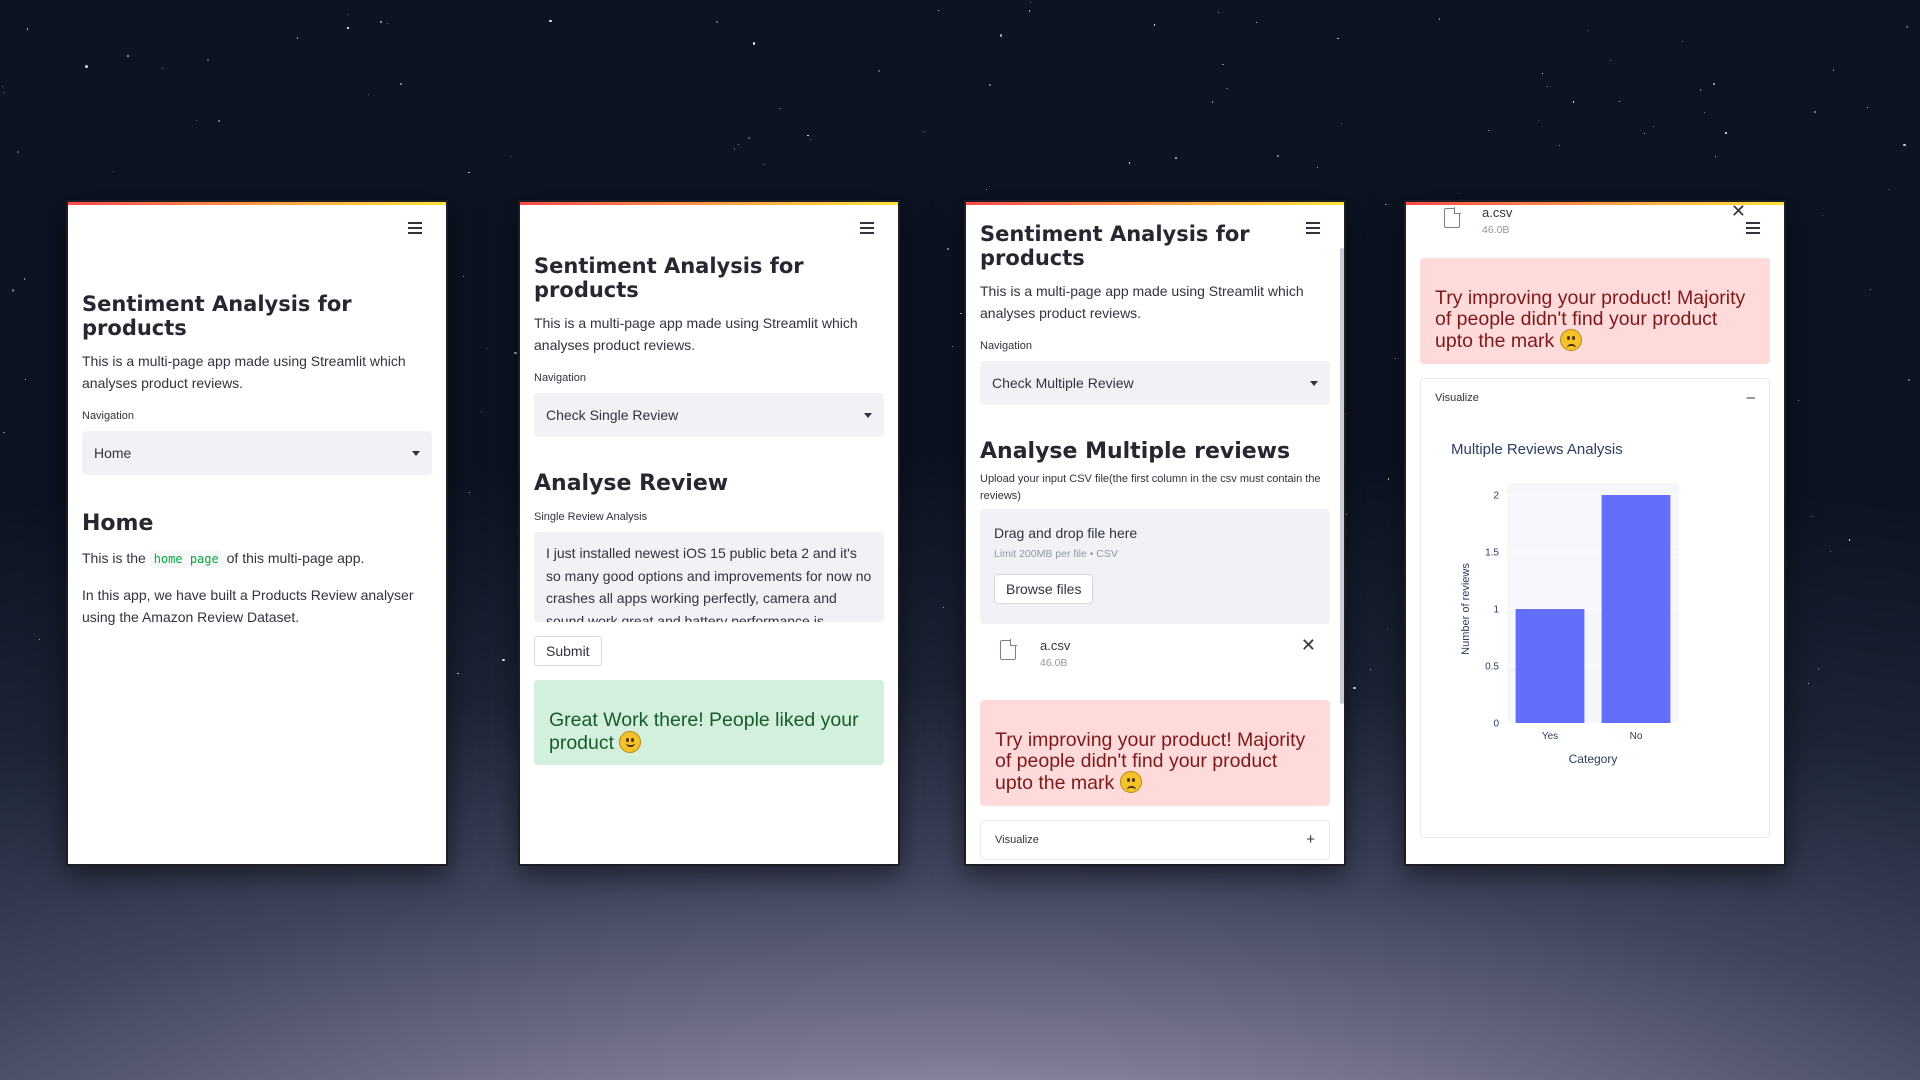  I want to click on minus-icon: –, so click(1750, 397).